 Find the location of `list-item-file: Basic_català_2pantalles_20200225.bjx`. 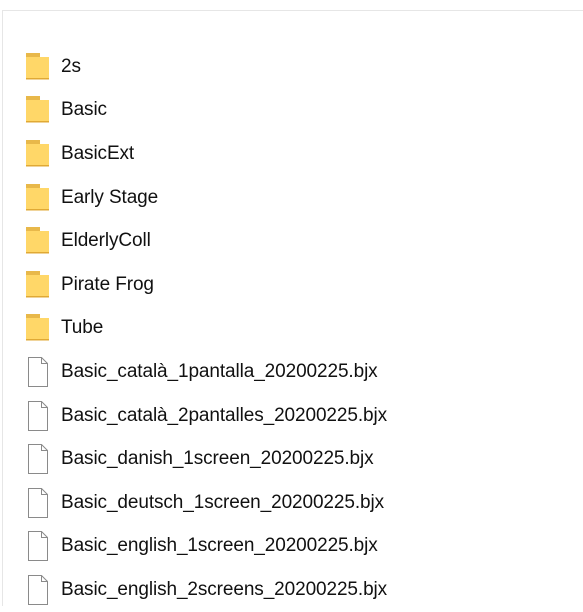

list-item-file: Basic_català_2pantalles_20200225.bjx is located at coordinates (293, 416).